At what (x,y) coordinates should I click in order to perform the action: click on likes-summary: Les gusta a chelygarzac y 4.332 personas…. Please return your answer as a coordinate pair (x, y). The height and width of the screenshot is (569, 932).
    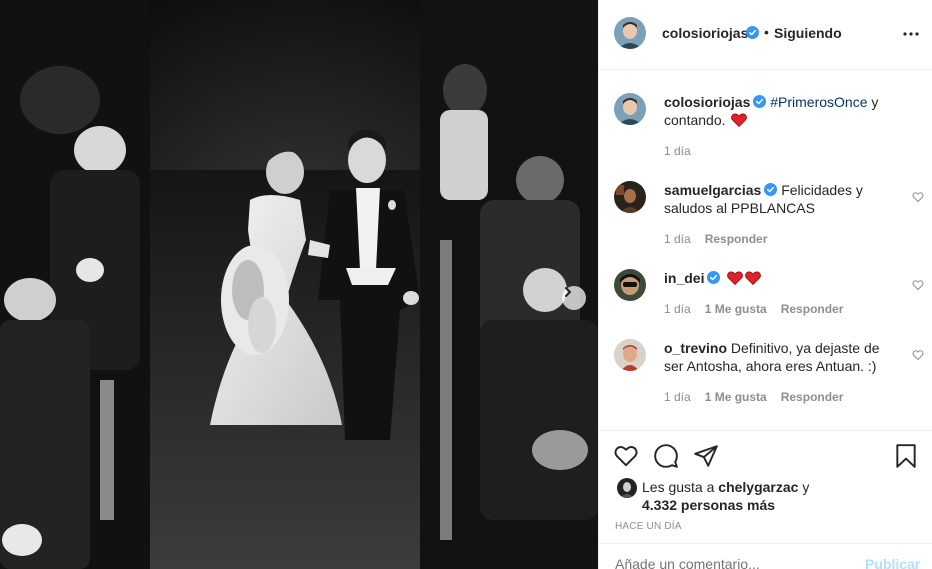
    Looking at the image, I should click on (772, 496).